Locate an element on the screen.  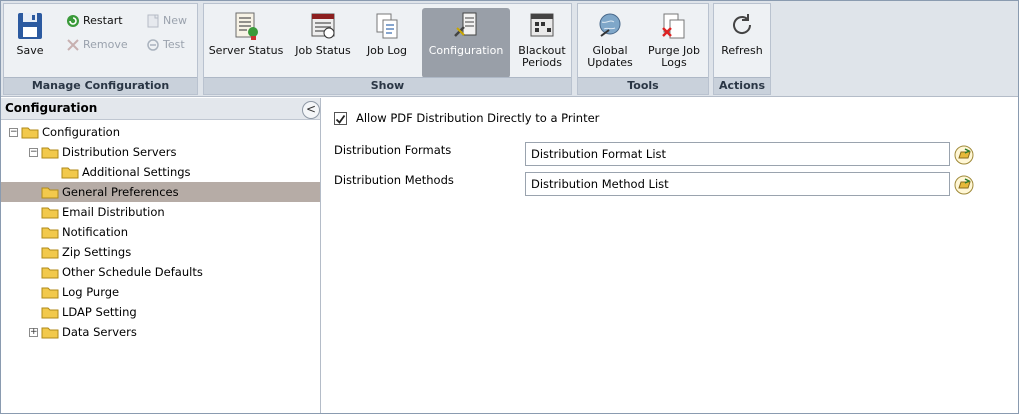
restart-label: Restart is located at coordinates (103, 20).